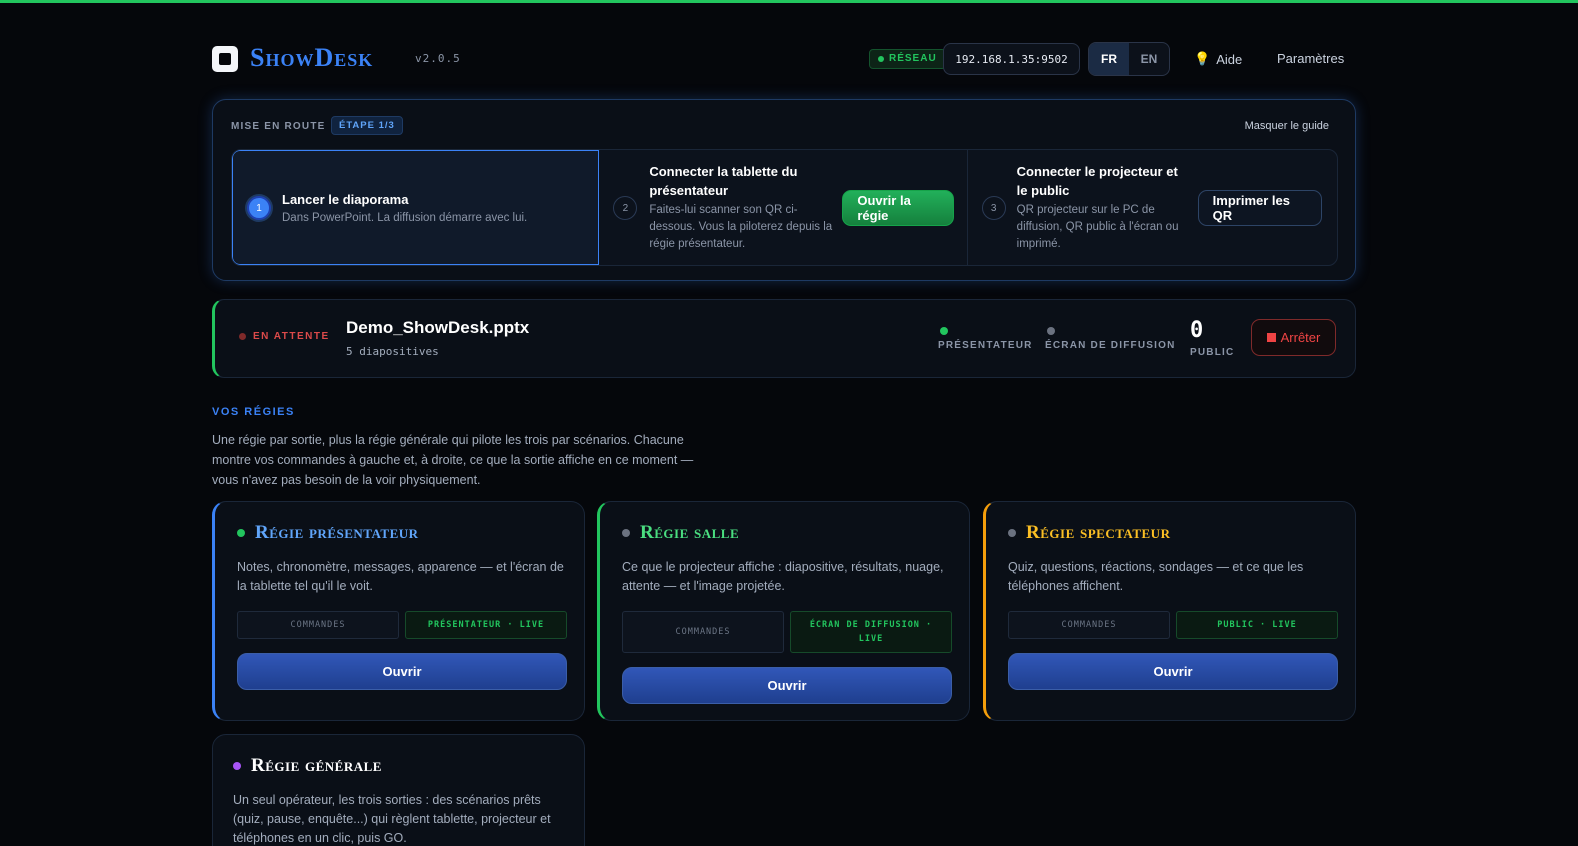  Describe the element at coordinates (871, 632) in the screenshot. I see `live-chip: ÉCRAN DE DIFFUSION · LIVE` at that location.